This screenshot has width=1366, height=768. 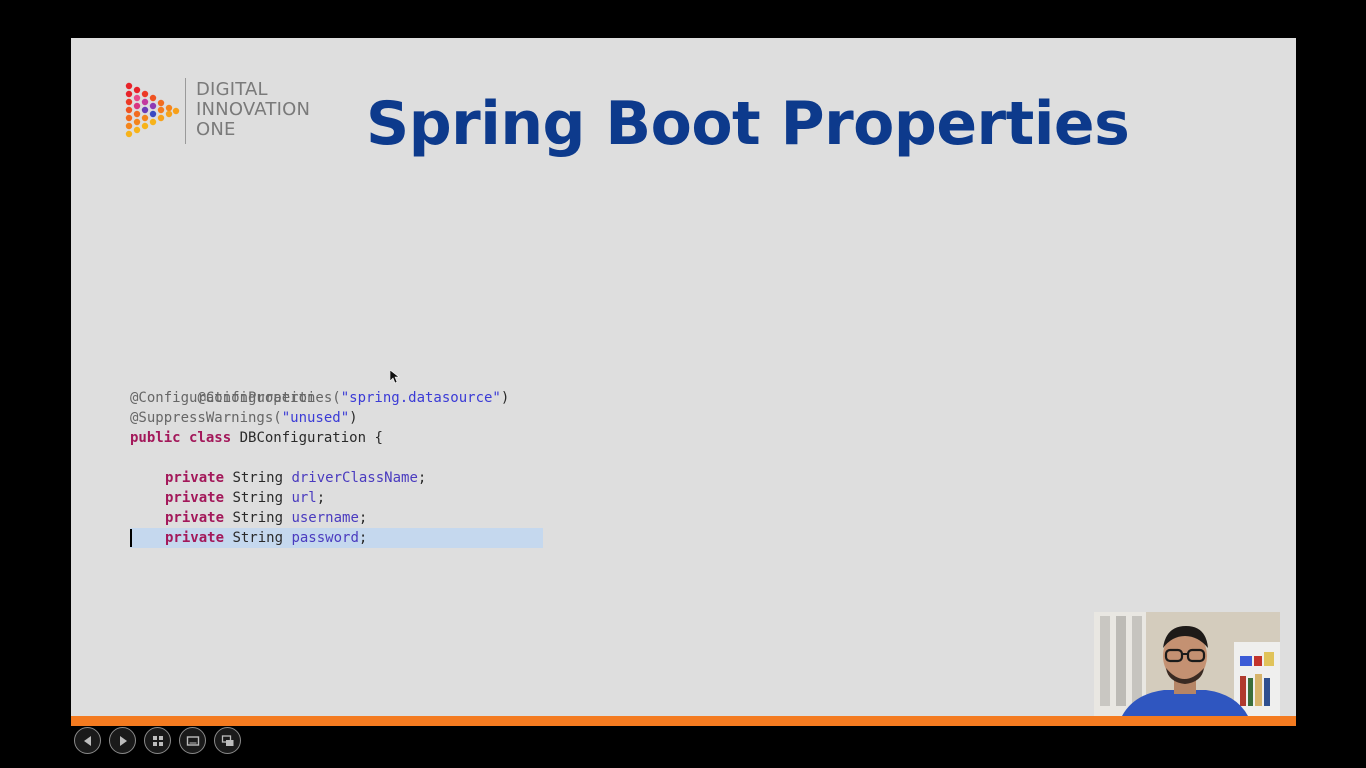 I want to click on keyword: public class, so click(x=181, y=438).